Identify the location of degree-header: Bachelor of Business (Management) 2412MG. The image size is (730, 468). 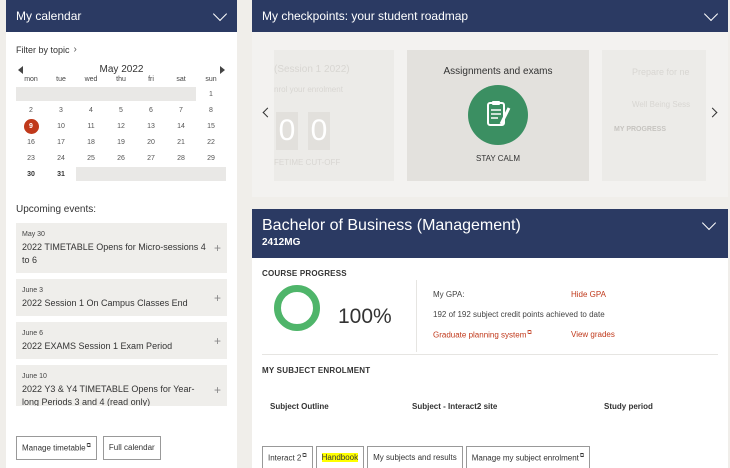
(490, 233).